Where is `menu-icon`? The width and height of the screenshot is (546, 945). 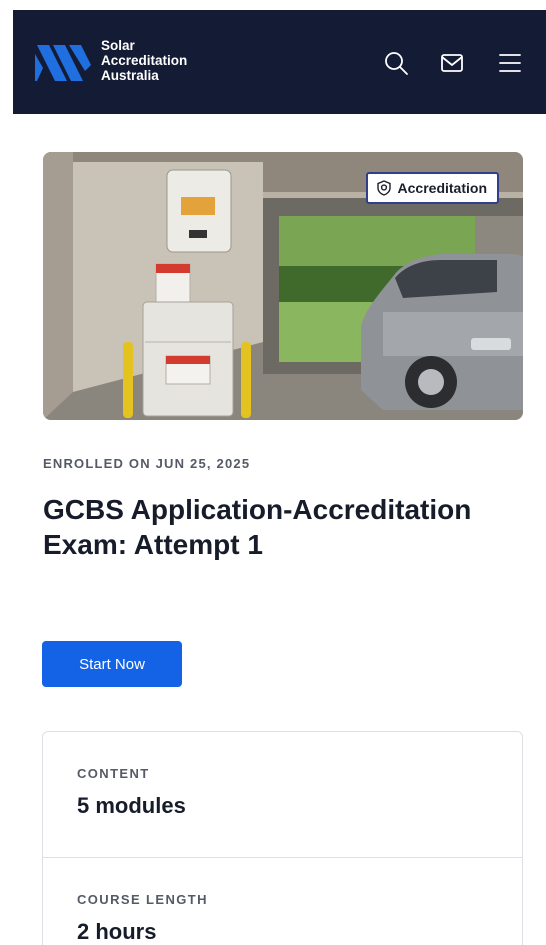 menu-icon is located at coordinates (510, 63).